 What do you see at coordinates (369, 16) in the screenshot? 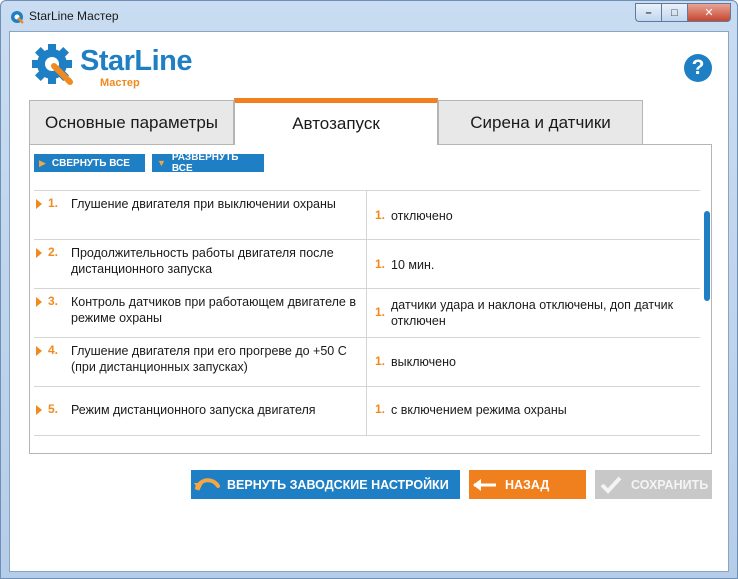
I see `title-bar: StarLine Мастер – □ ✕` at bounding box center [369, 16].